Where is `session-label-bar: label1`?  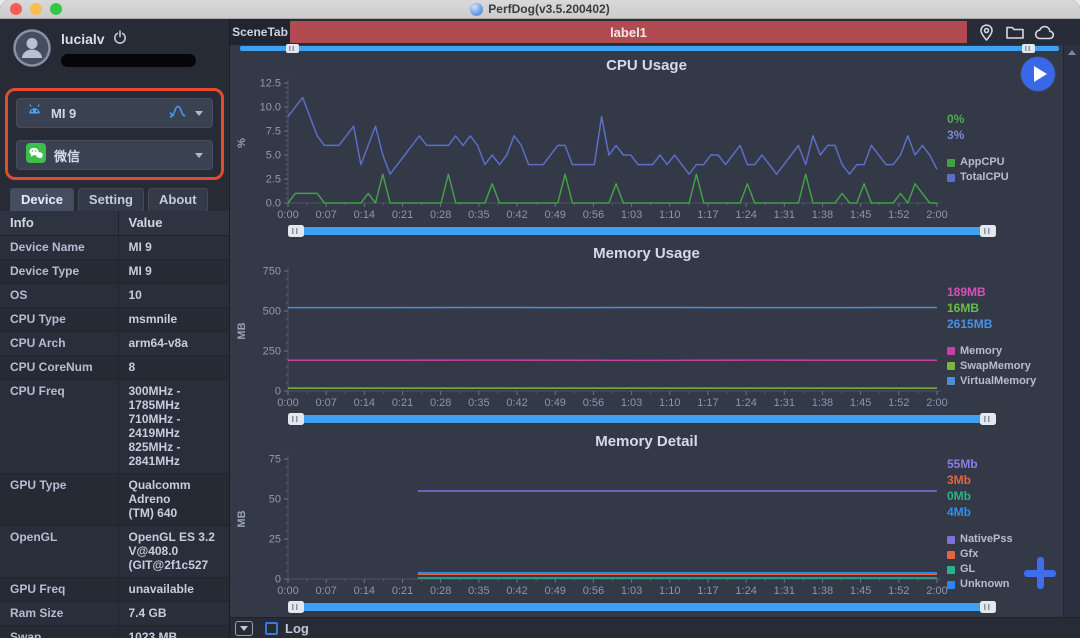
session-label-bar: label1 is located at coordinates (628, 32).